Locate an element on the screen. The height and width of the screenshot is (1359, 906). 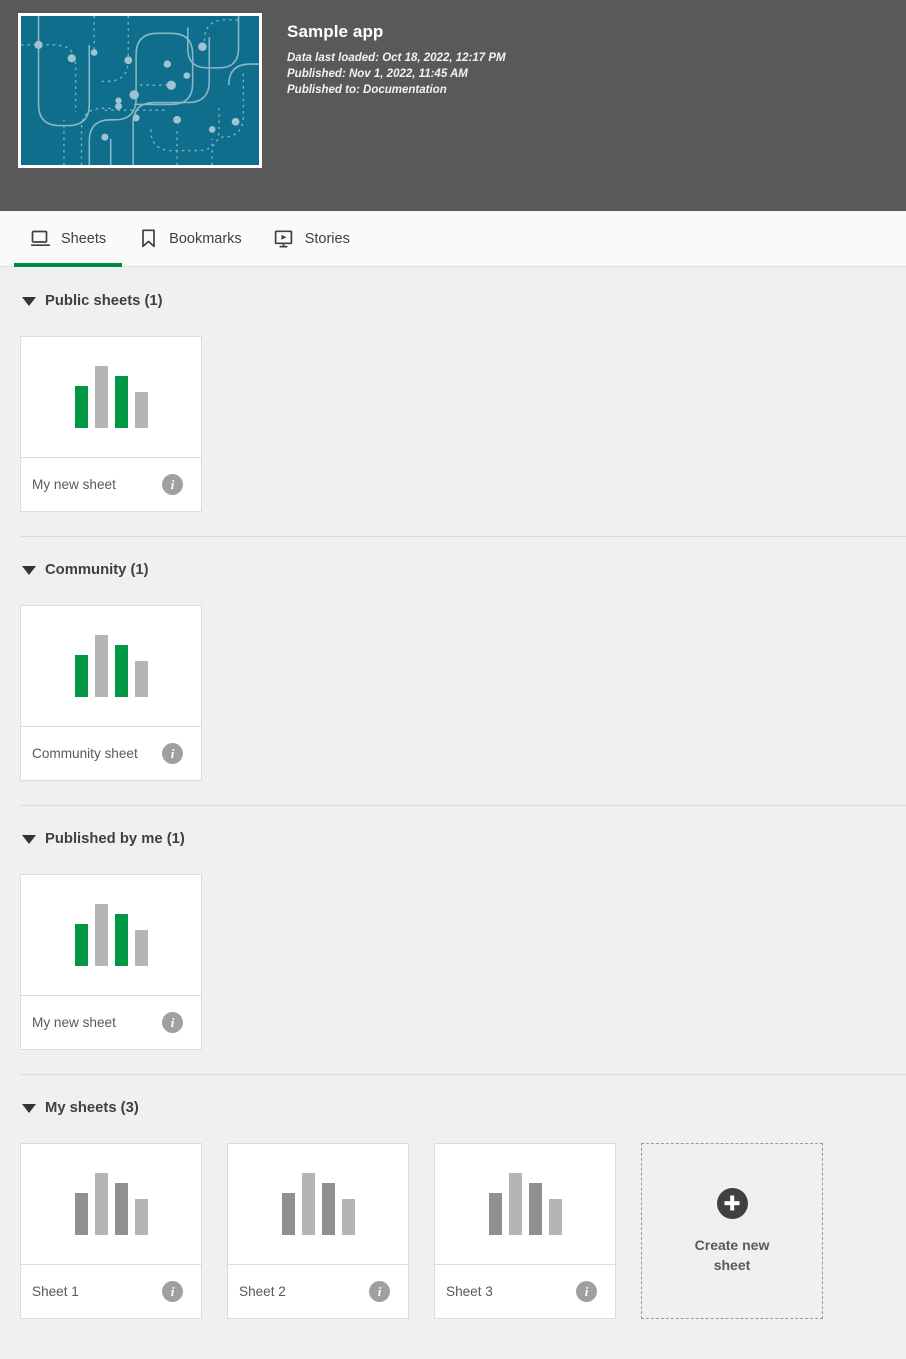
sheet-card: Sheet 1 i is located at coordinates (111, 1231).